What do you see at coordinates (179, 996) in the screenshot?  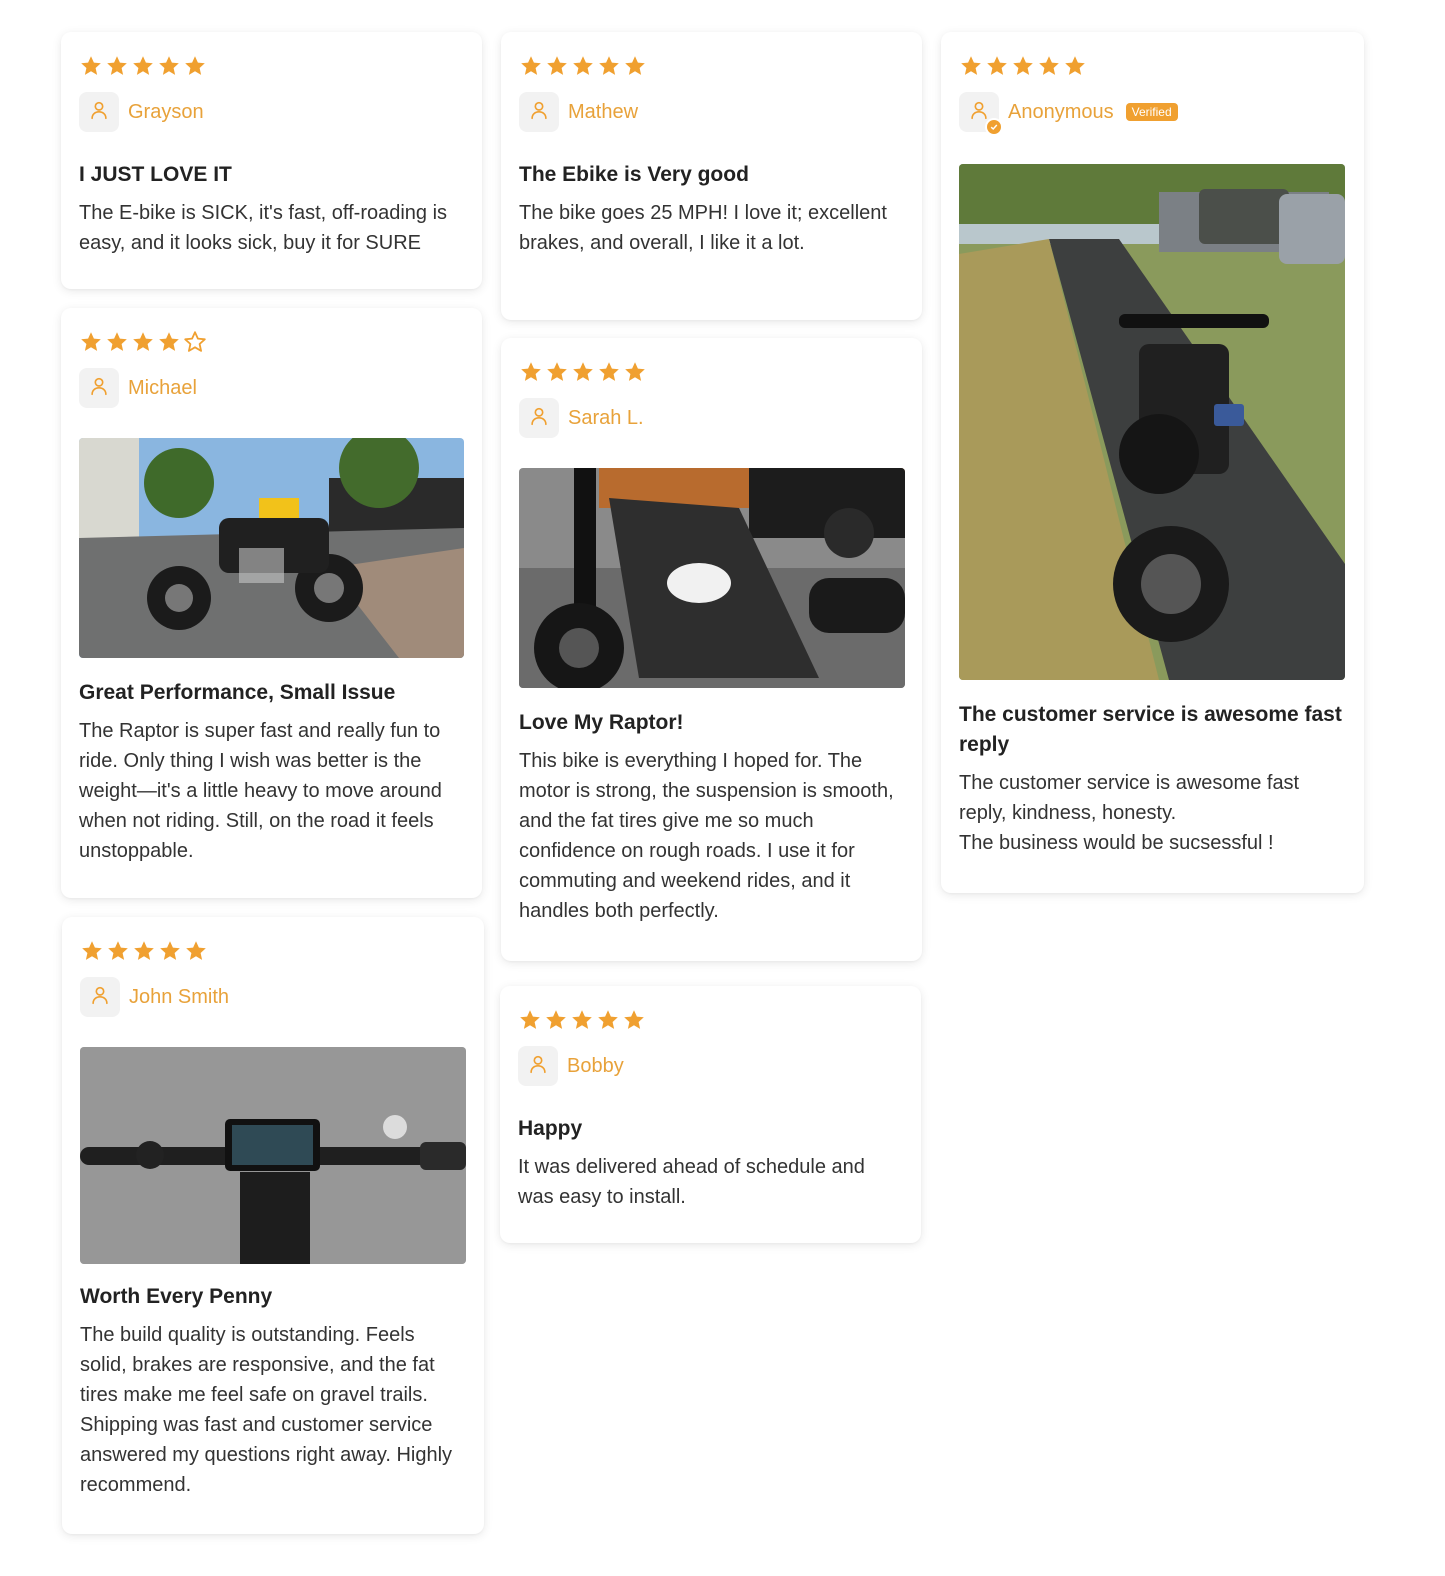 I see `author-name: John Smith` at bounding box center [179, 996].